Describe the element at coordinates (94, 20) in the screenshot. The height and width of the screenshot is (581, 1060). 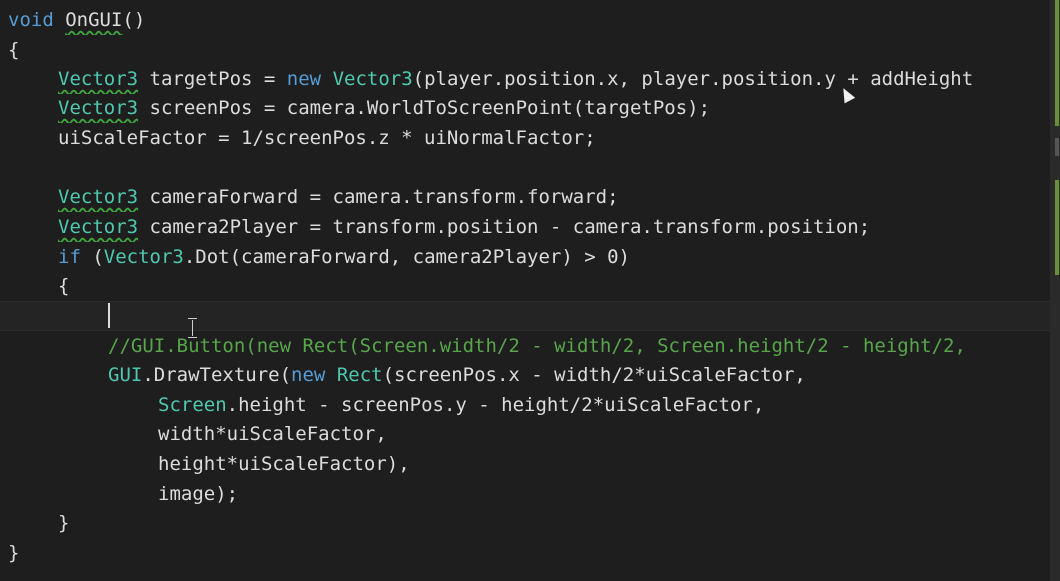
I see `method-name: OnGUI` at that location.